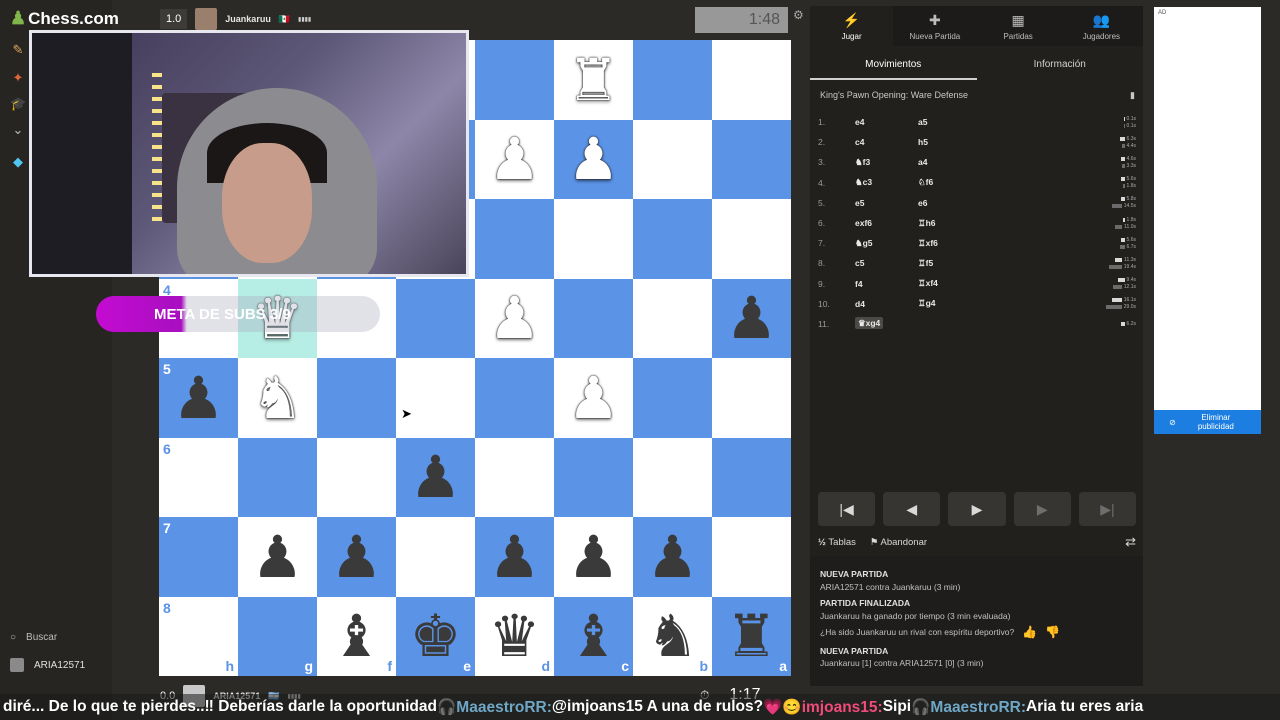 The height and width of the screenshot is (720, 1280). What do you see at coordinates (886, 243) in the screenshot?
I see `white-move: ♞g5` at bounding box center [886, 243].